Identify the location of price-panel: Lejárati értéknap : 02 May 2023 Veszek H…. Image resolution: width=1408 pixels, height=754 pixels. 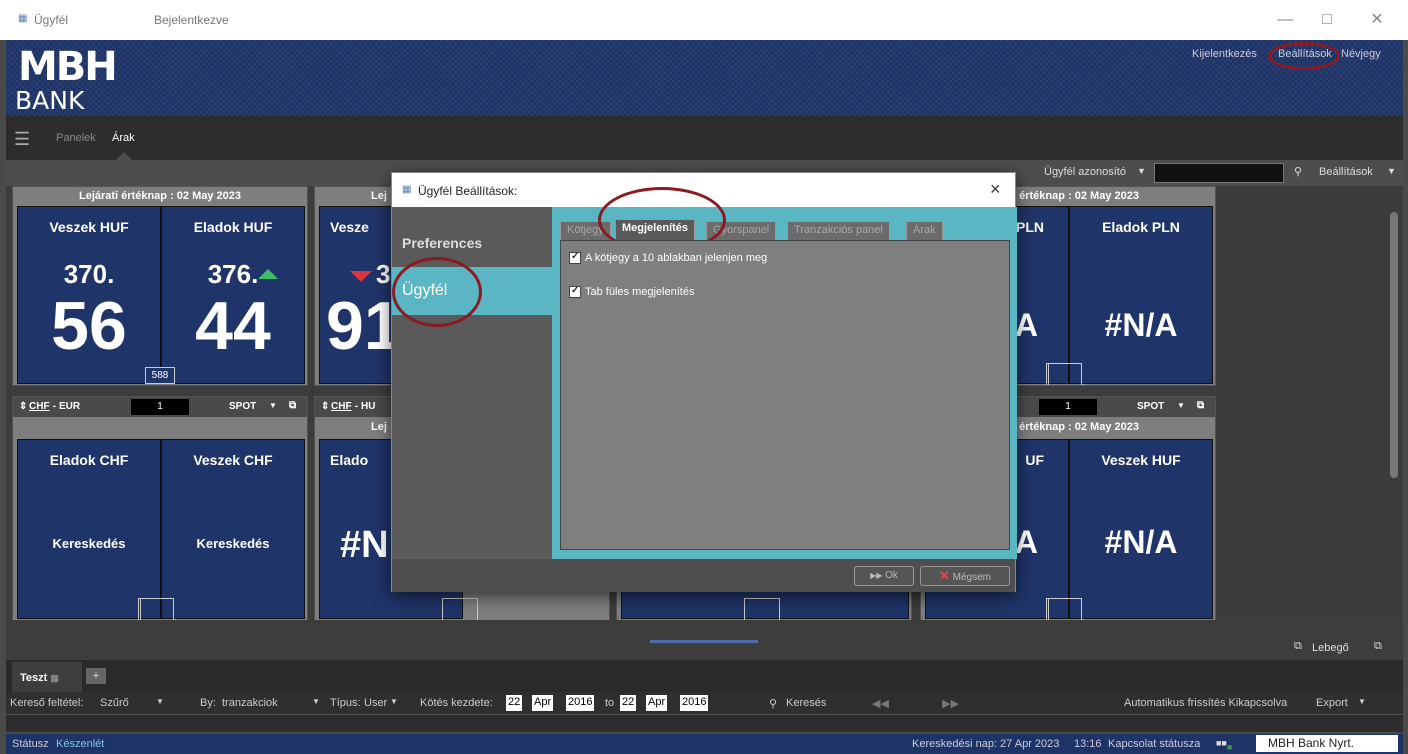
(160, 286).